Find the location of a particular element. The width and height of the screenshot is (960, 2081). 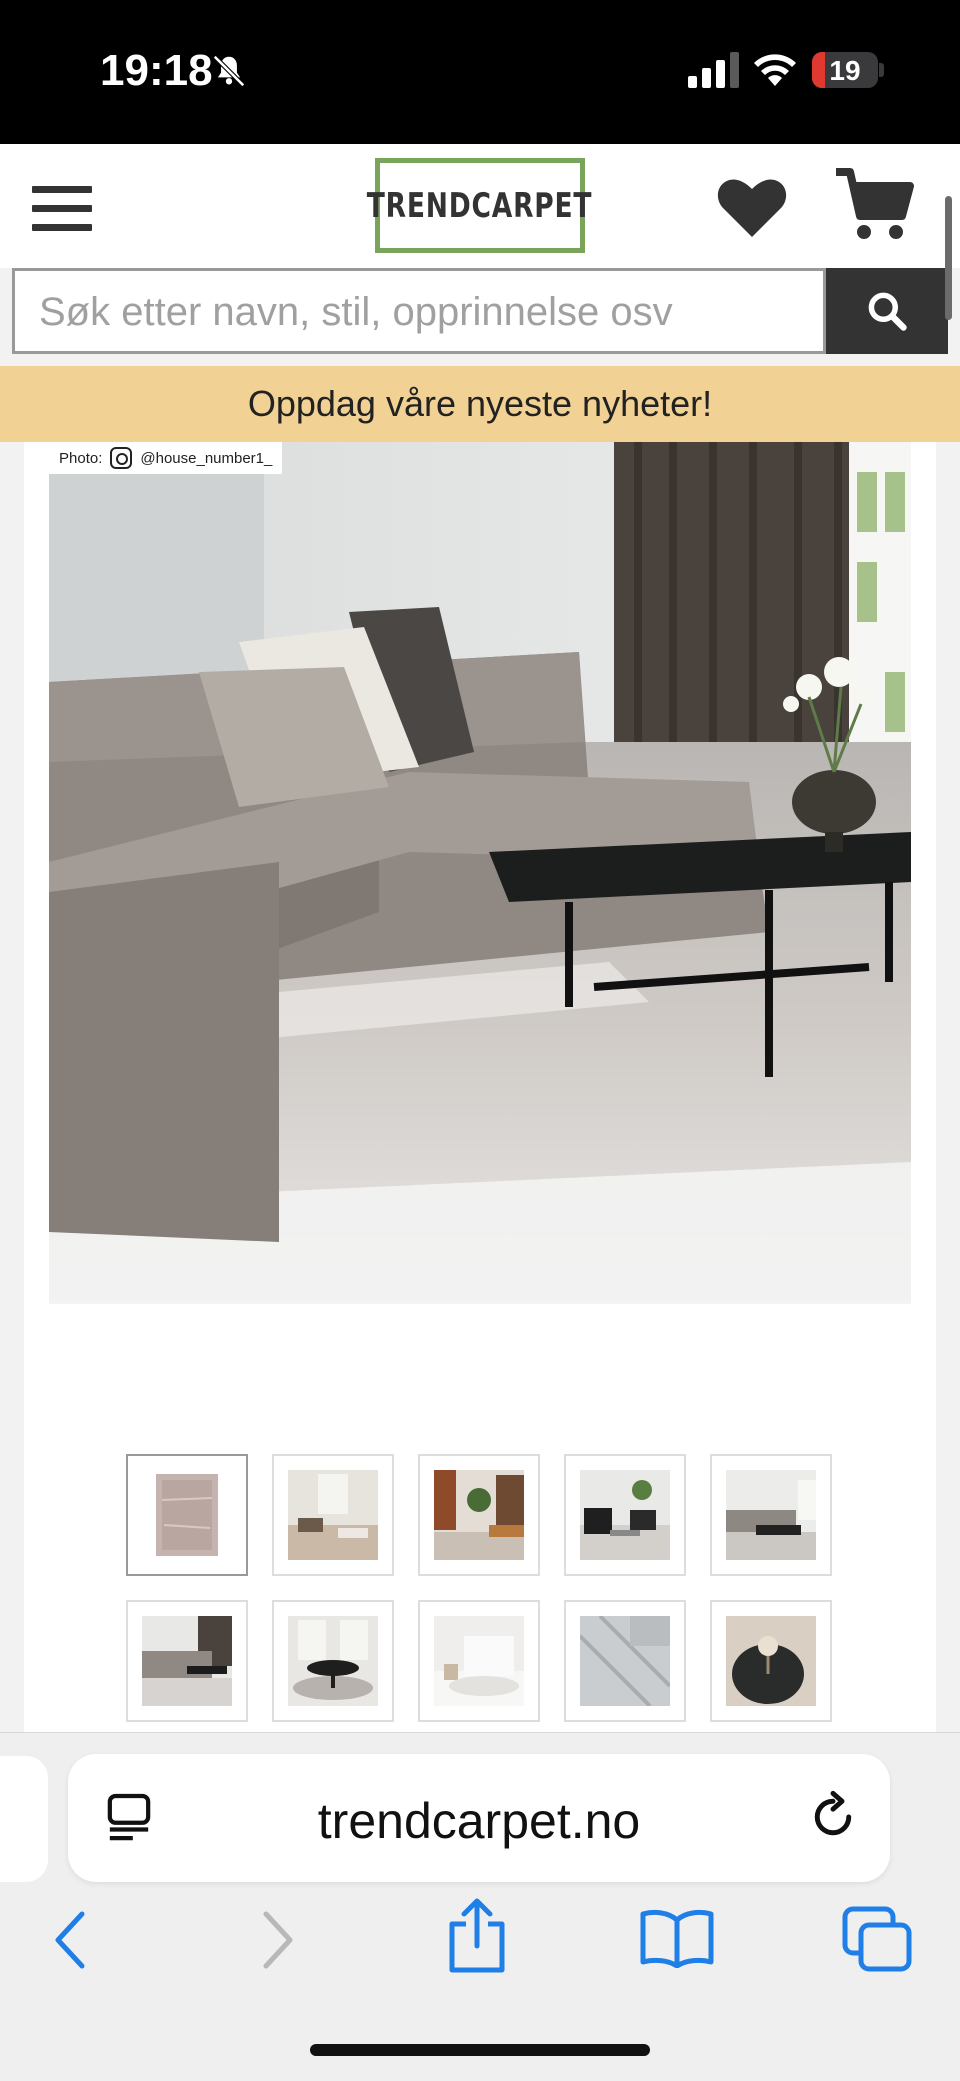

search-field is located at coordinates (419, 311).